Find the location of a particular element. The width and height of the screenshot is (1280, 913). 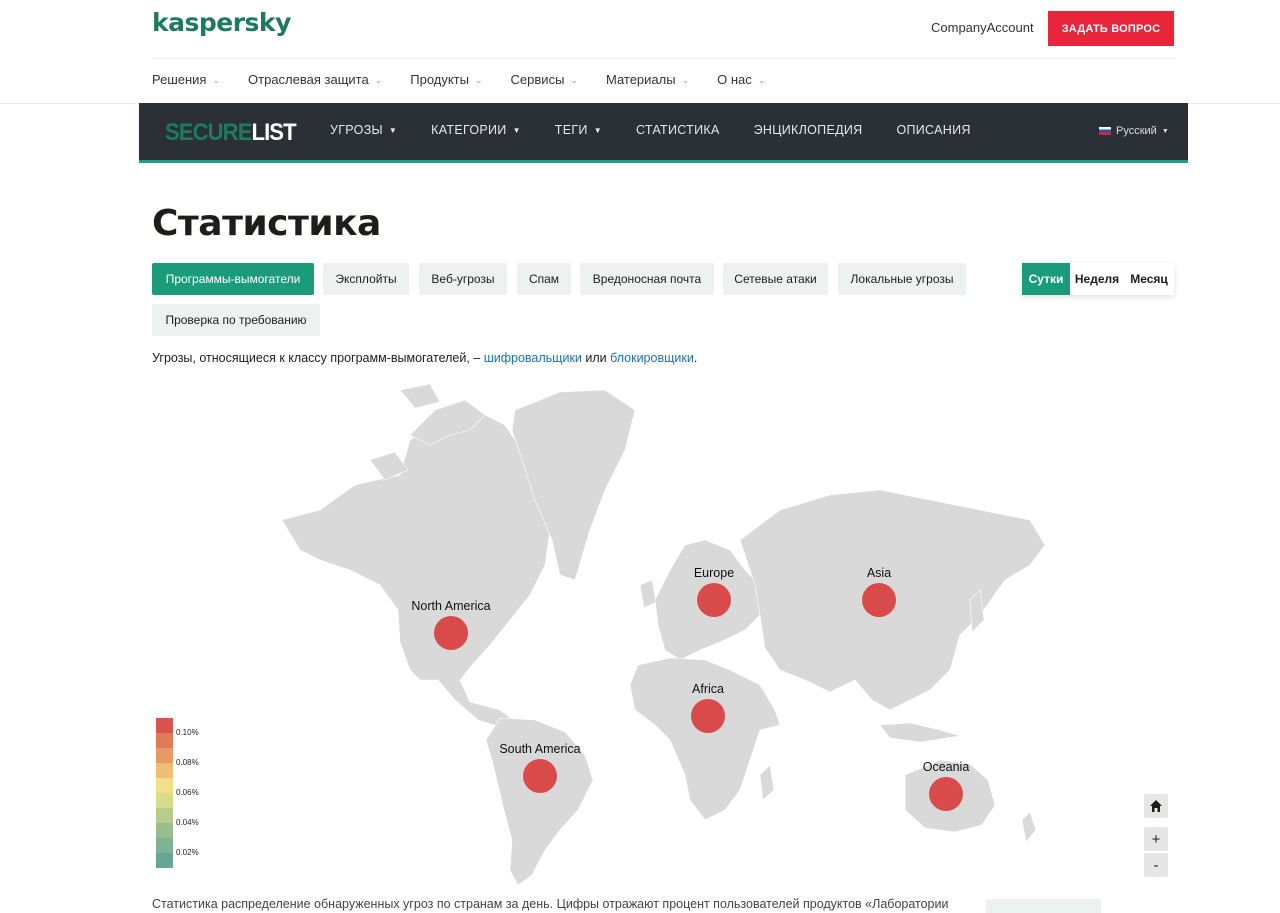

legend-label: 0.04% is located at coordinates (187, 822).